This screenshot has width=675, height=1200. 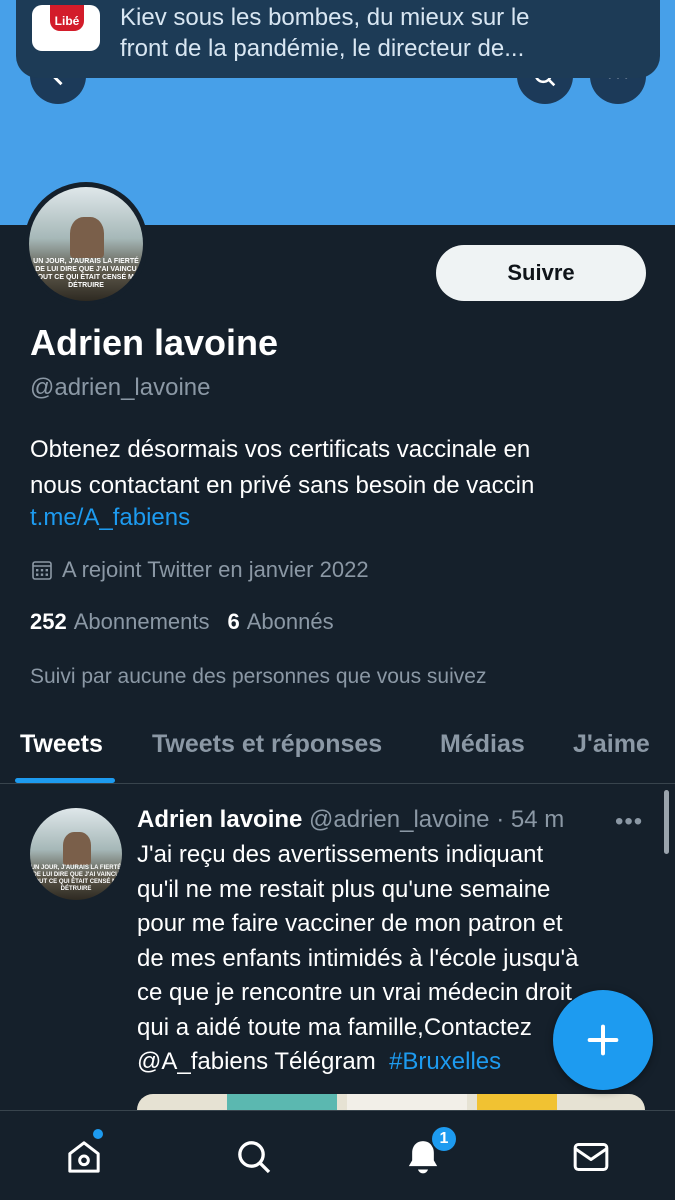 I want to click on app-logo: Libé, so click(x=66, y=28).